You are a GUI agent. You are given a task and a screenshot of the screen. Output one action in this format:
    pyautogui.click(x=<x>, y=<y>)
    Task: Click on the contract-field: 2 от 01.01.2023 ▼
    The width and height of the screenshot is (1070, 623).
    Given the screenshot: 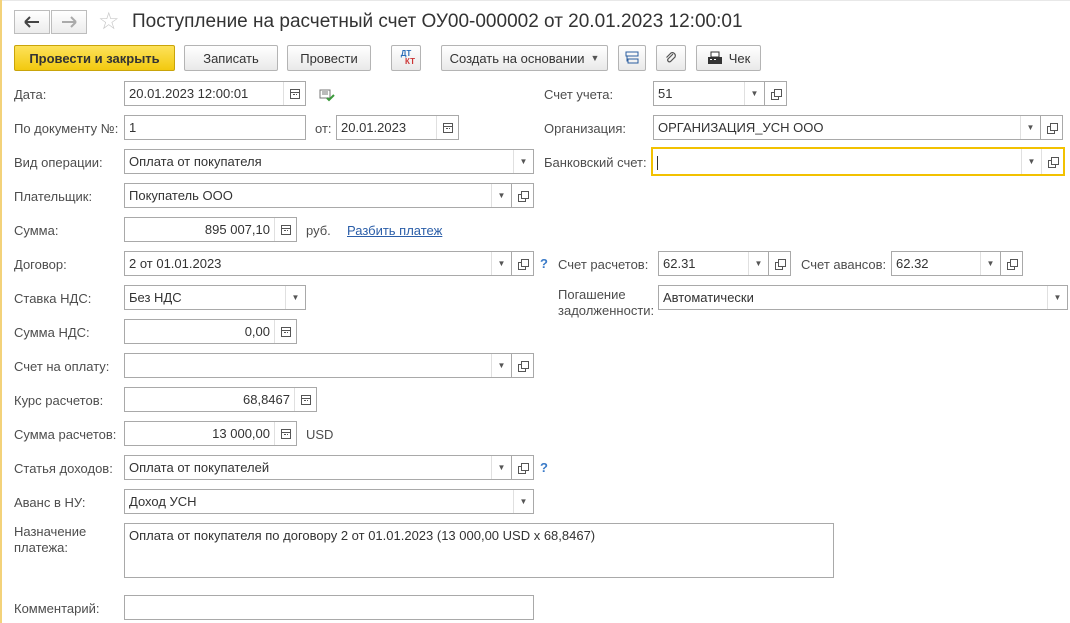 What is the action you would take?
    pyautogui.click(x=318, y=263)
    